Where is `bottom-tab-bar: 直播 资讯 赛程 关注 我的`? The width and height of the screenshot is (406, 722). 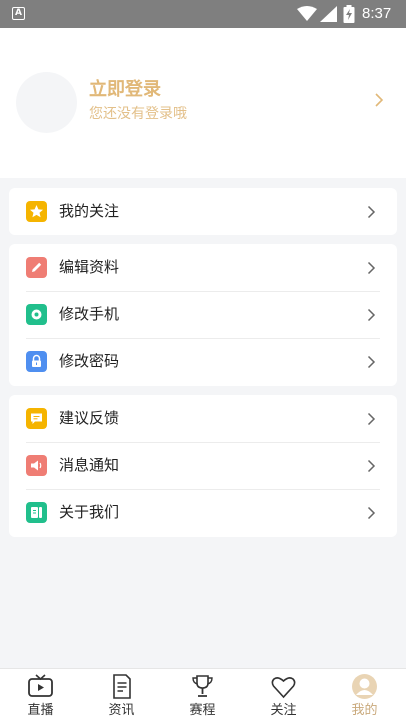 bottom-tab-bar: 直播 资讯 赛程 关注 我的 is located at coordinates (203, 695).